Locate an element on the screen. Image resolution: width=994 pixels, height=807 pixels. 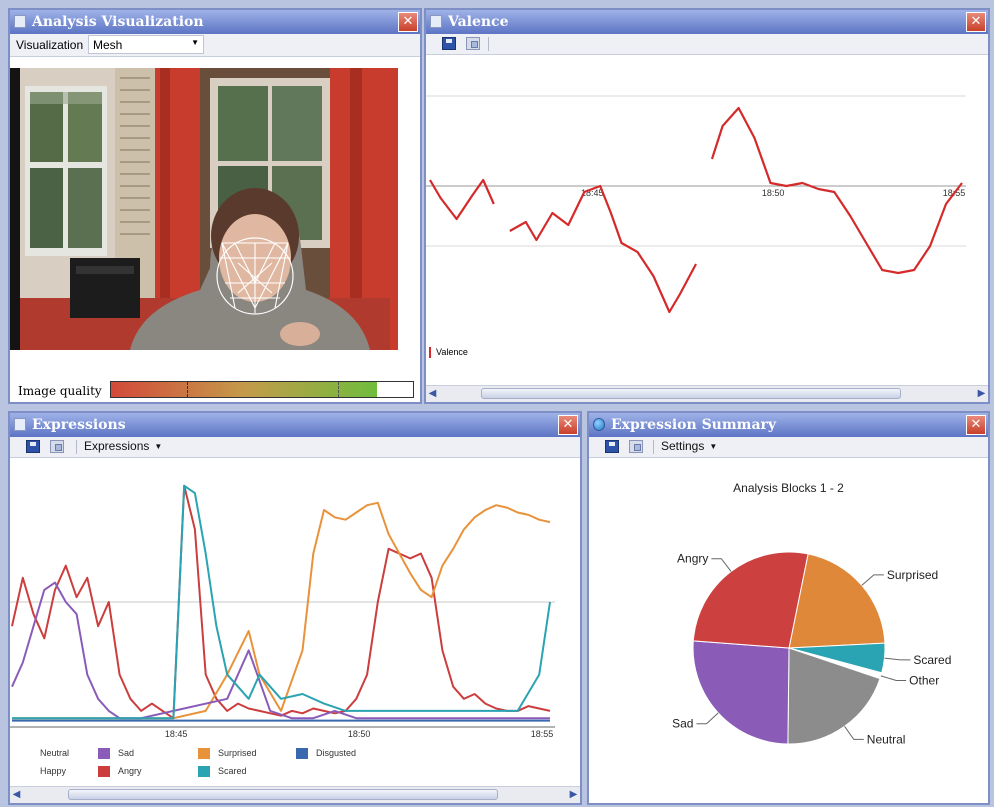
legend-item: Angry is located at coordinates (120, 771).